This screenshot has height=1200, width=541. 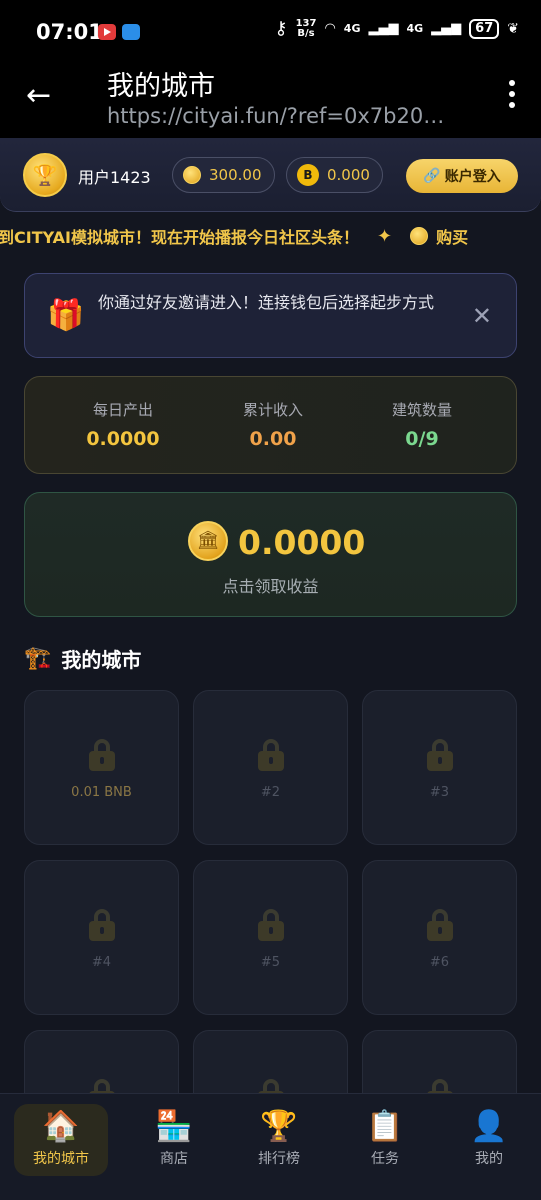 I want to click on slot-label: #2, so click(x=270, y=792).